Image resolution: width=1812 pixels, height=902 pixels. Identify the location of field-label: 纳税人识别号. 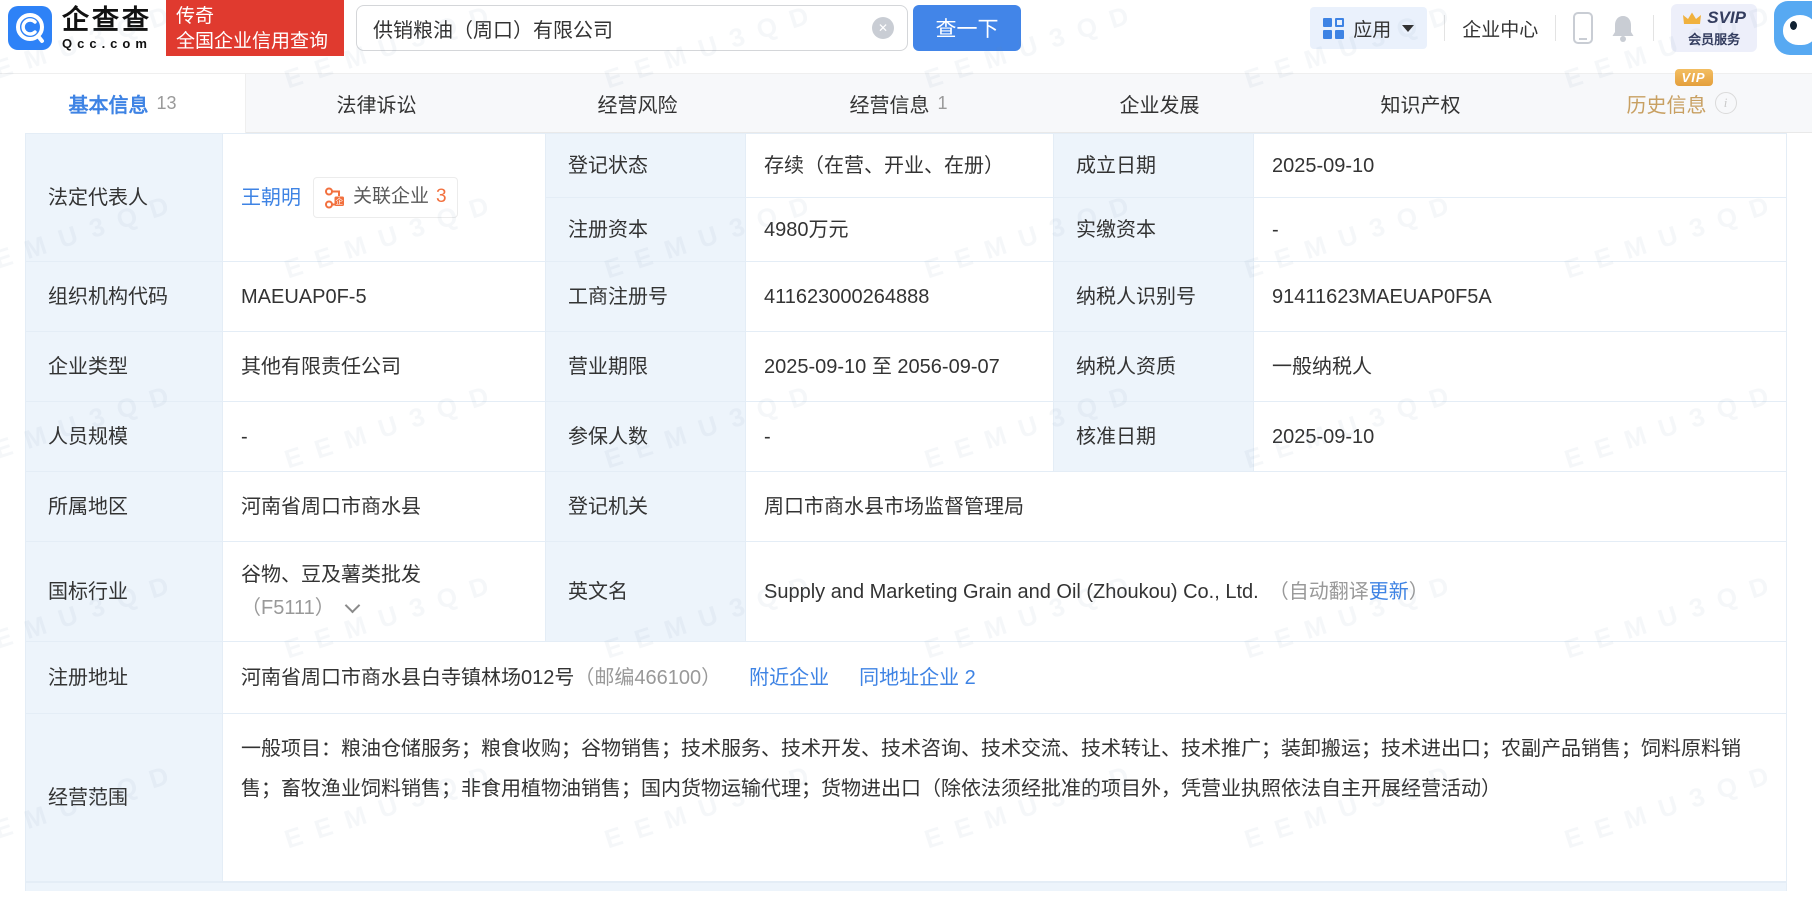
(1154, 297).